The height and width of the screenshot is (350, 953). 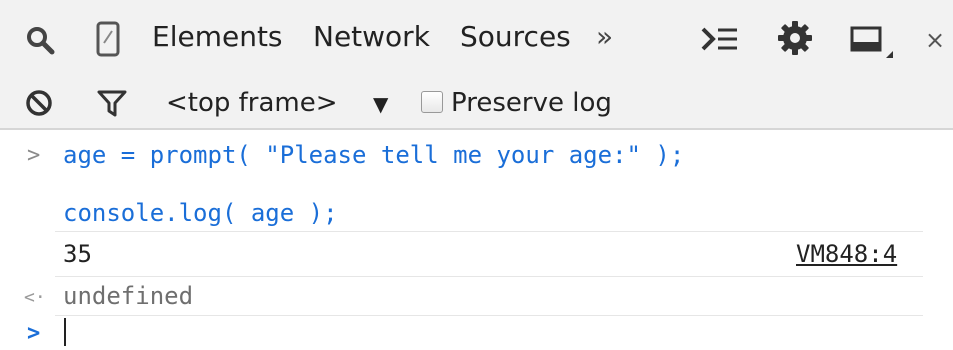 What do you see at coordinates (112, 103) in the screenshot?
I see `filter-icon` at bounding box center [112, 103].